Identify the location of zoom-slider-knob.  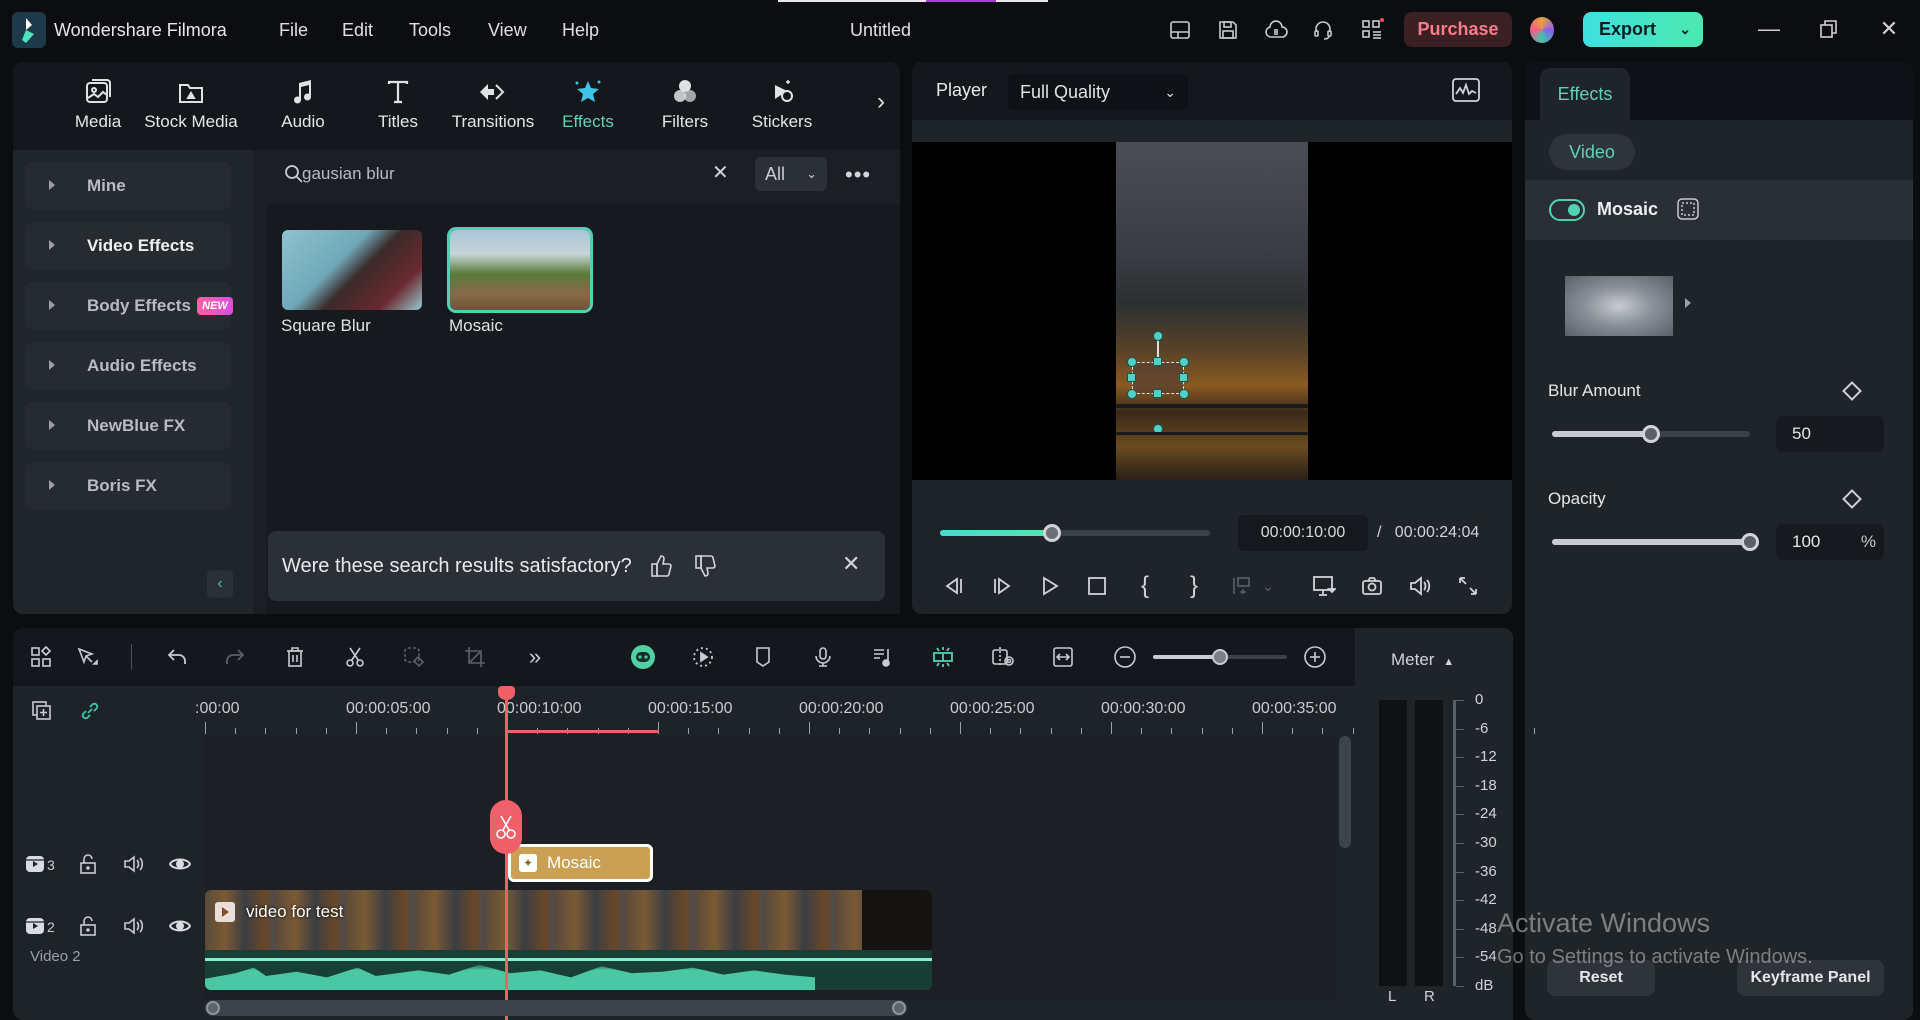
(1220, 657).